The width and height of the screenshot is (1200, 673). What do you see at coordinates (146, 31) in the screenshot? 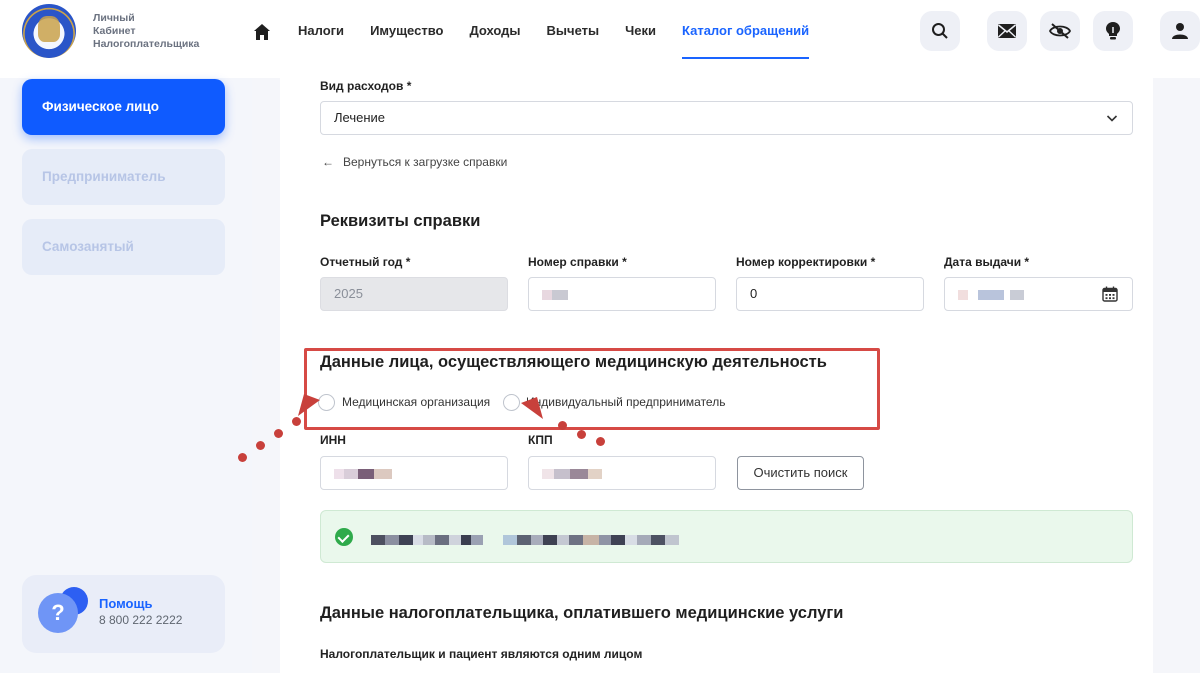
I see `brand-title: Личный Кабинет Налогоплательщика` at bounding box center [146, 31].